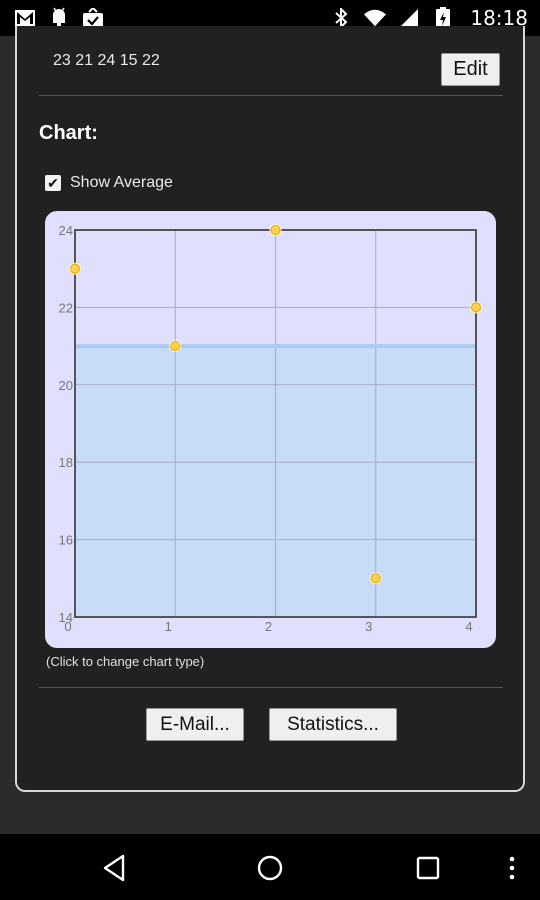  I want to click on y-tick-label: 20, so click(66, 385).